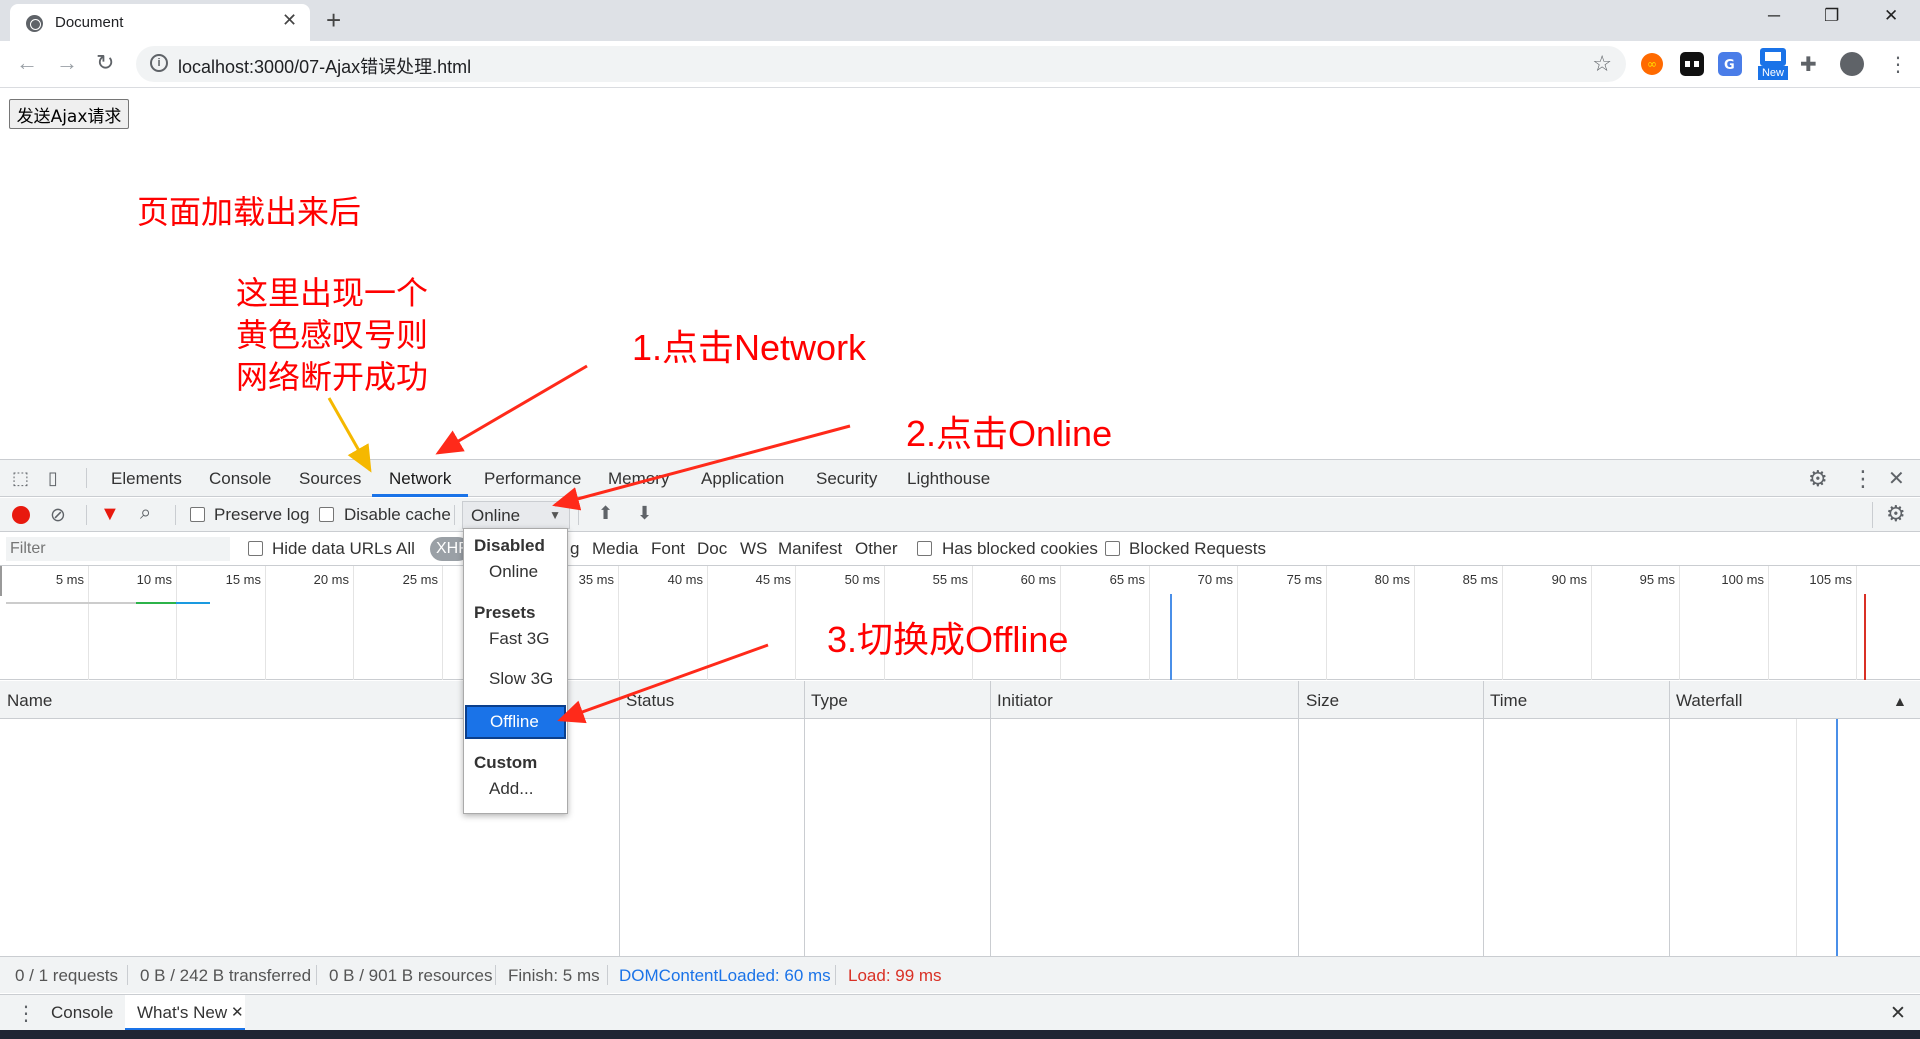 Image resolution: width=1920 pixels, height=1039 pixels. What do you see at coordinates (644, 513) in the screenshot?
I see `export-har-icon: ⬇` at bounding box center [644, 513].